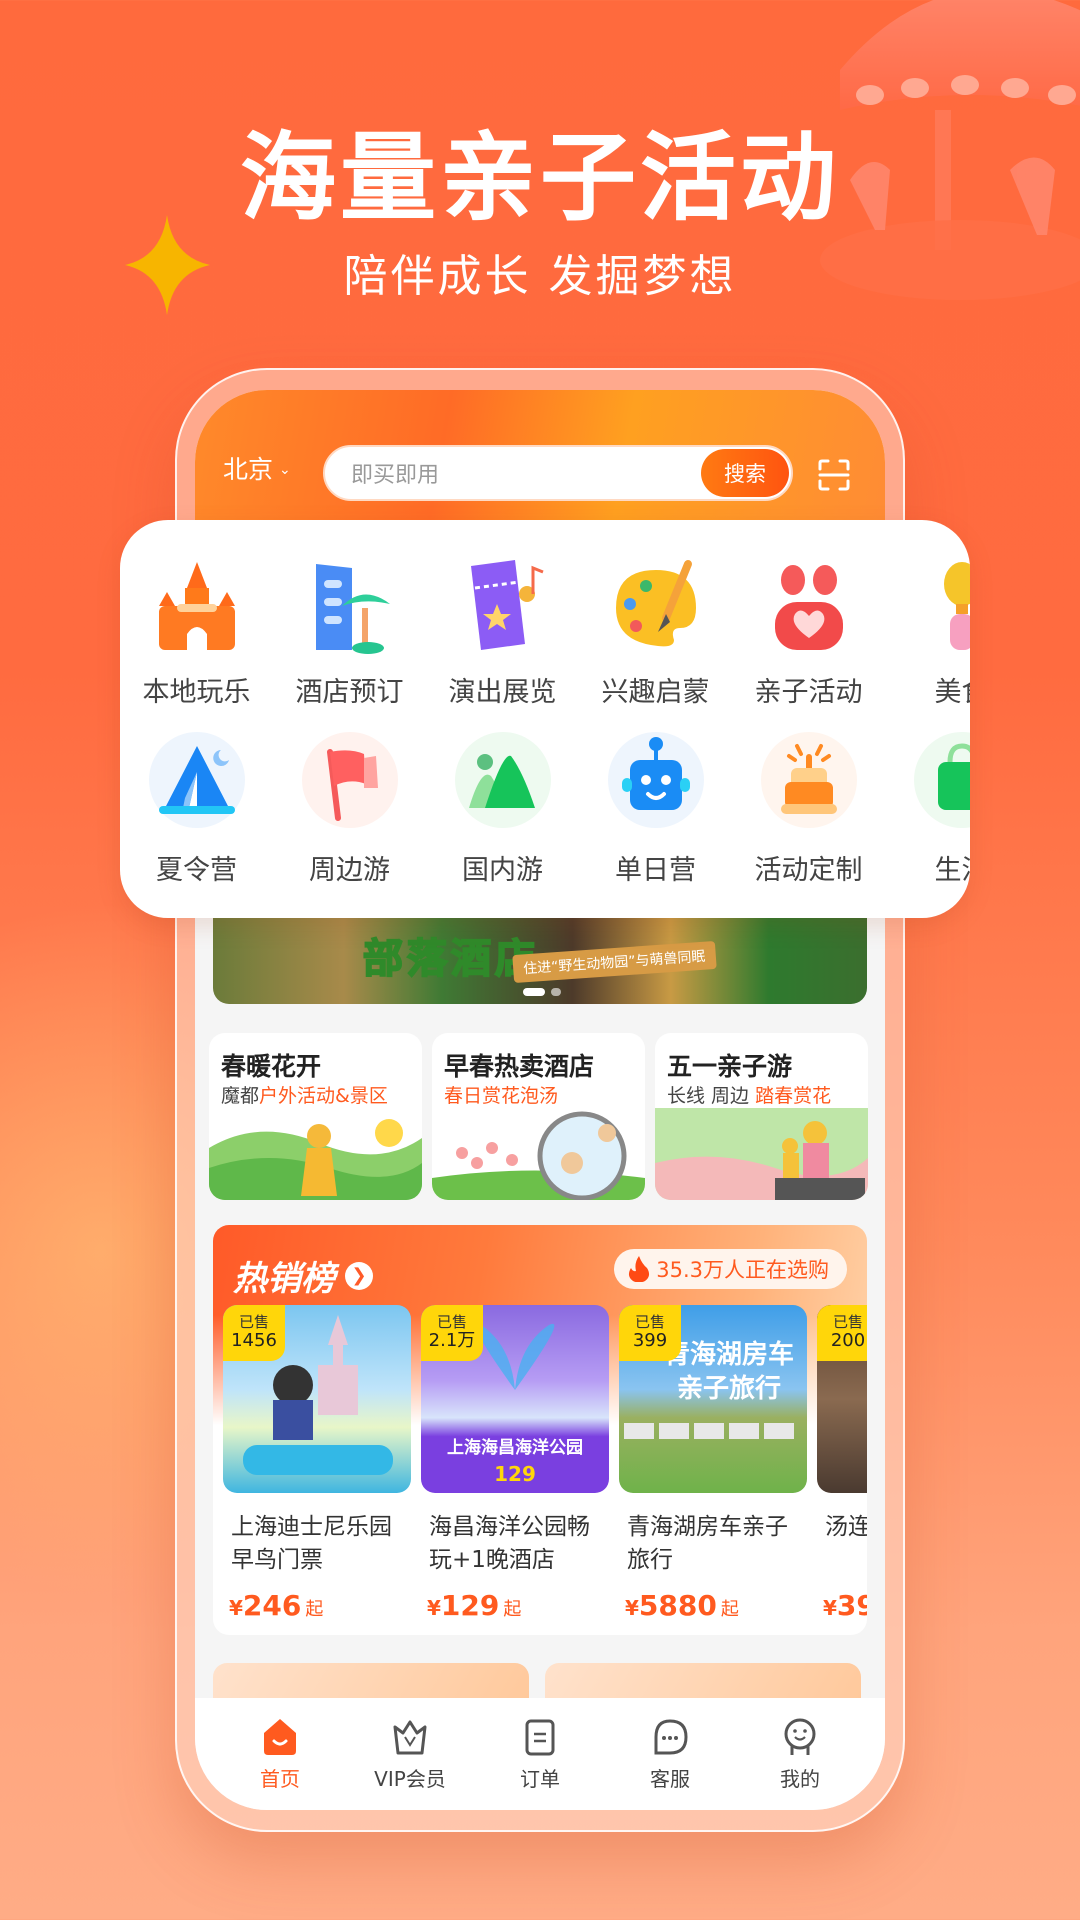  What do you see at coordinates (474, 1605) in the screenshot?
I see `hot-item-price: ¥129 起` at bounding box center [474, 1605].